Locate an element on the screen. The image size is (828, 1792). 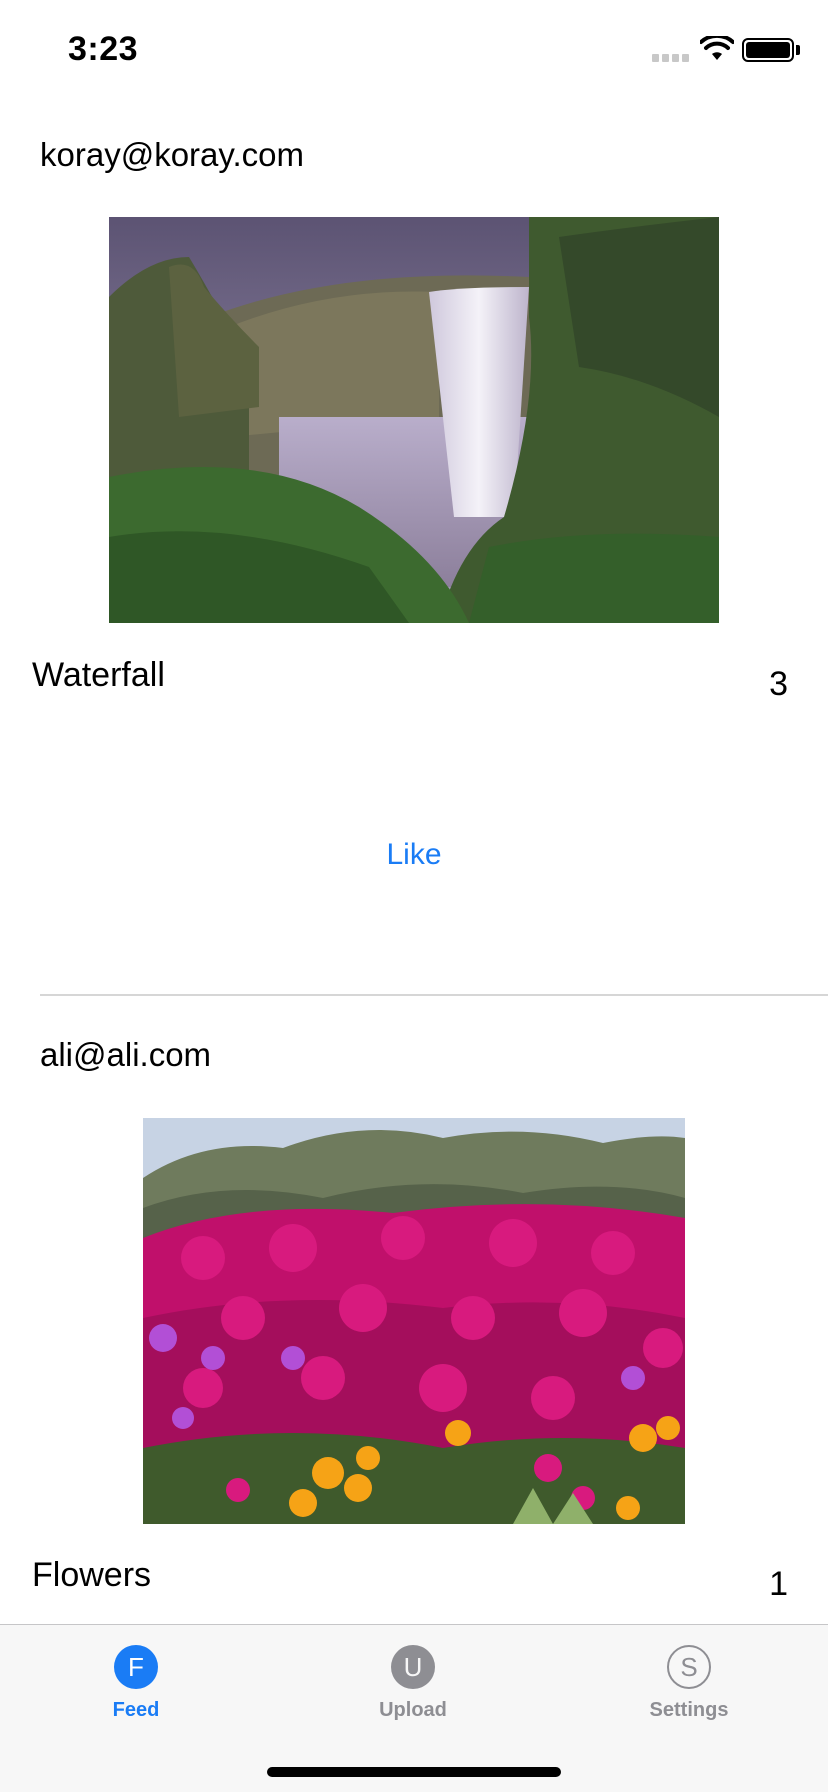
post-like-count: 3 is located at coordinates (778, 684).